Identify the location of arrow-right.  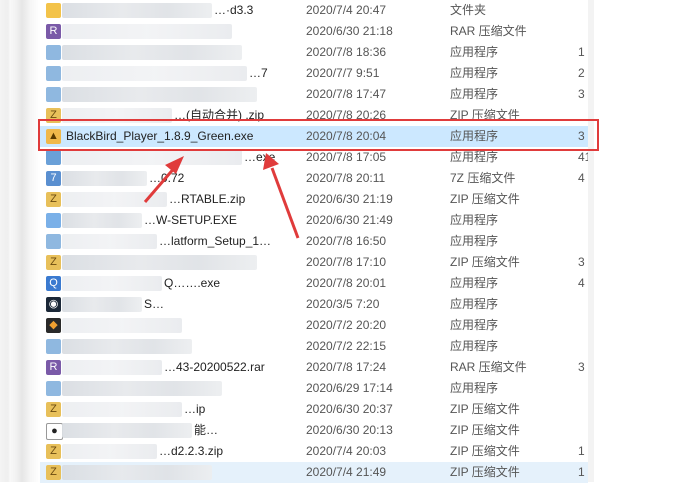
(281, 196).